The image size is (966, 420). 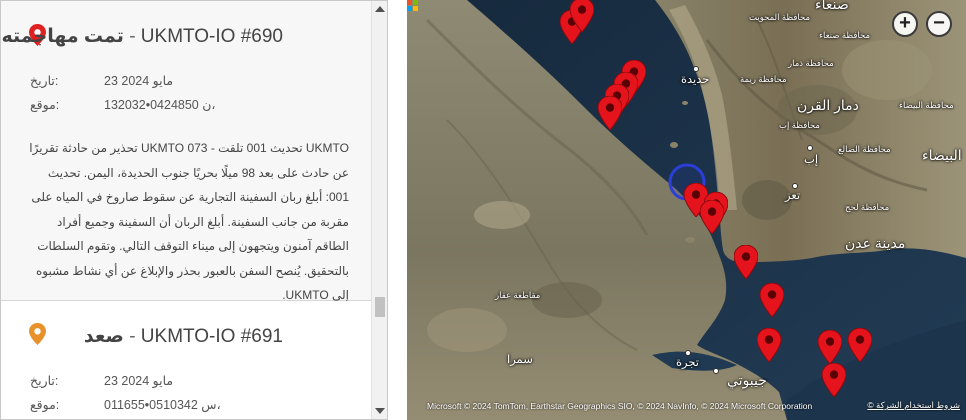 I want to click on incident-id: UKMTO-IO #690, so click(x=211, y=36).